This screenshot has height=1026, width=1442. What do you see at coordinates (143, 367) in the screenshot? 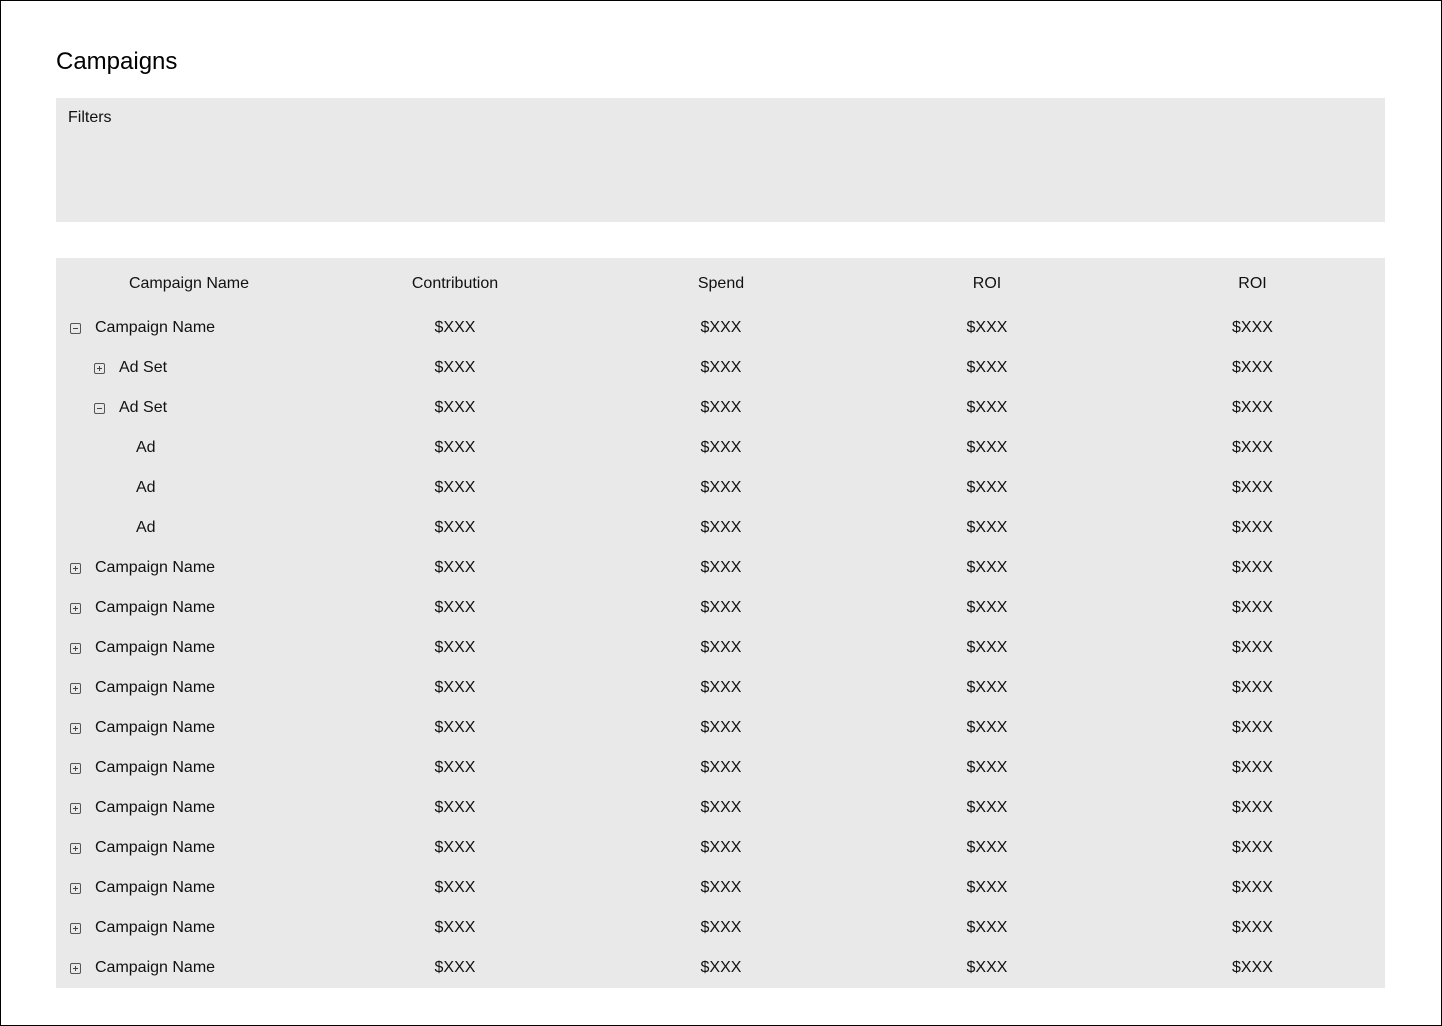
I see `row-name-label: Ad Set` at bounding box center [143, 367].